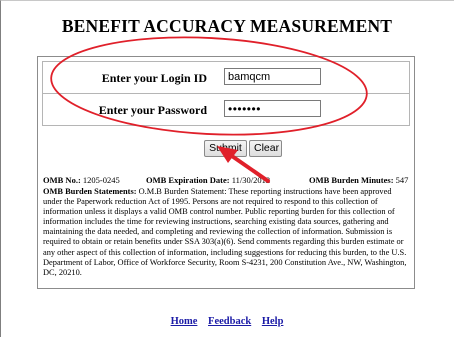  What do you see at coordinates (225, 148) in the screenshot?
I see `submit-button: Submit` at bounding box center [225, 148].